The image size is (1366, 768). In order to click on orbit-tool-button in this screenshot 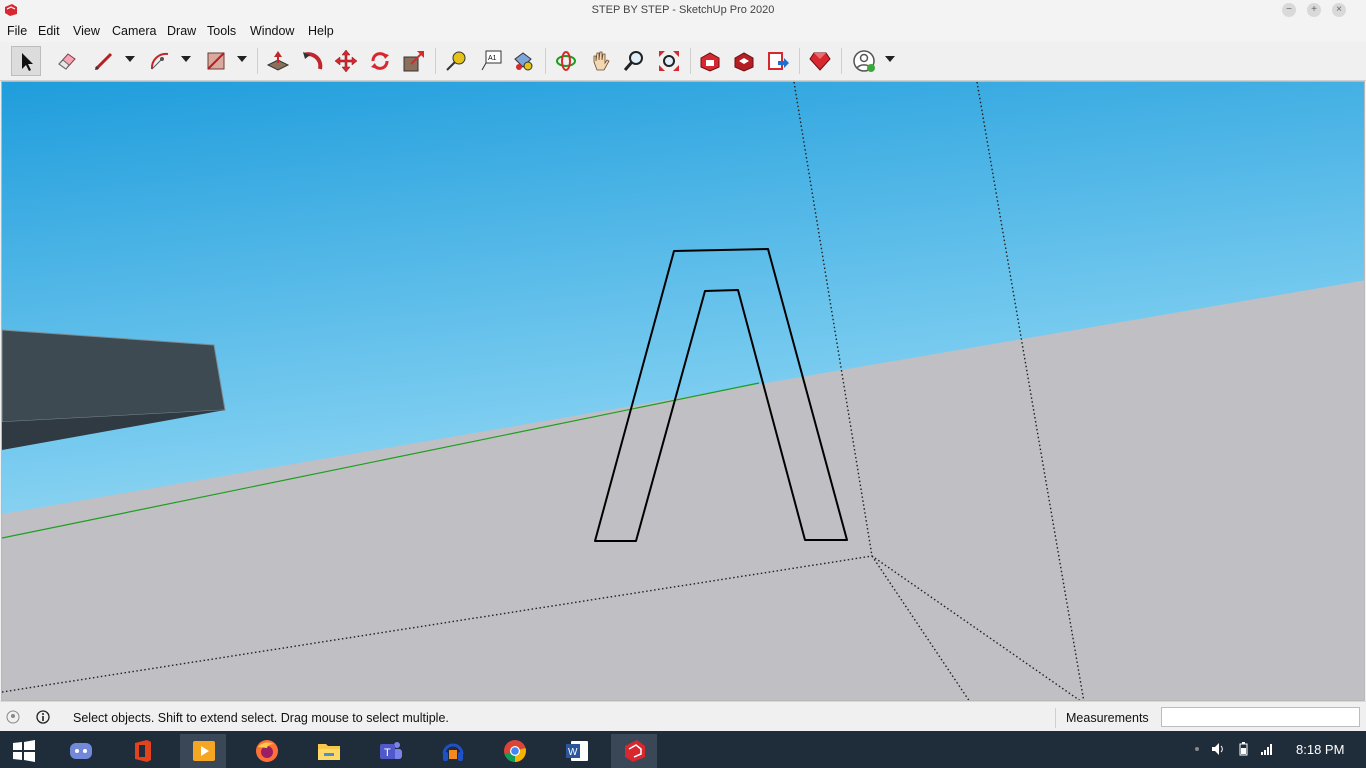, I will do `click(566, 61)`.